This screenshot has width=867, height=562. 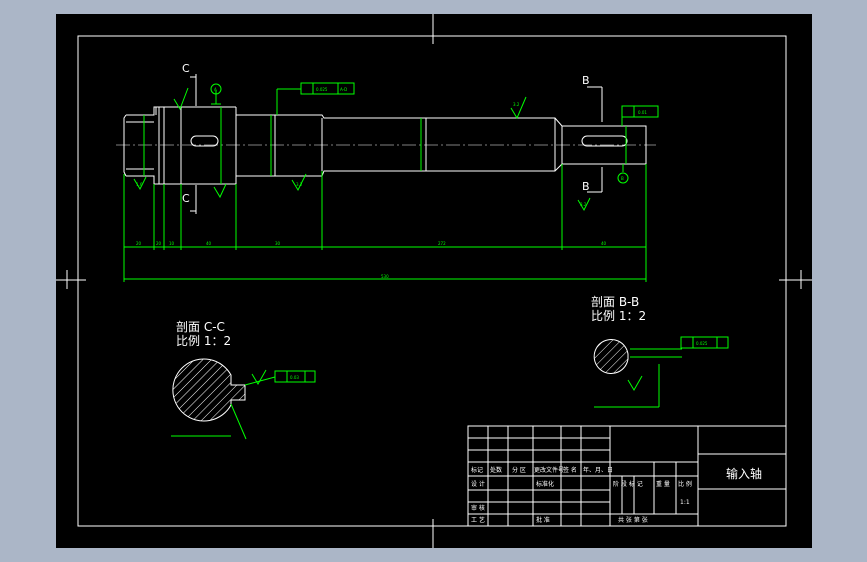 I want to click on tb-label-process: 工 艺, so click(x=478, y=520).